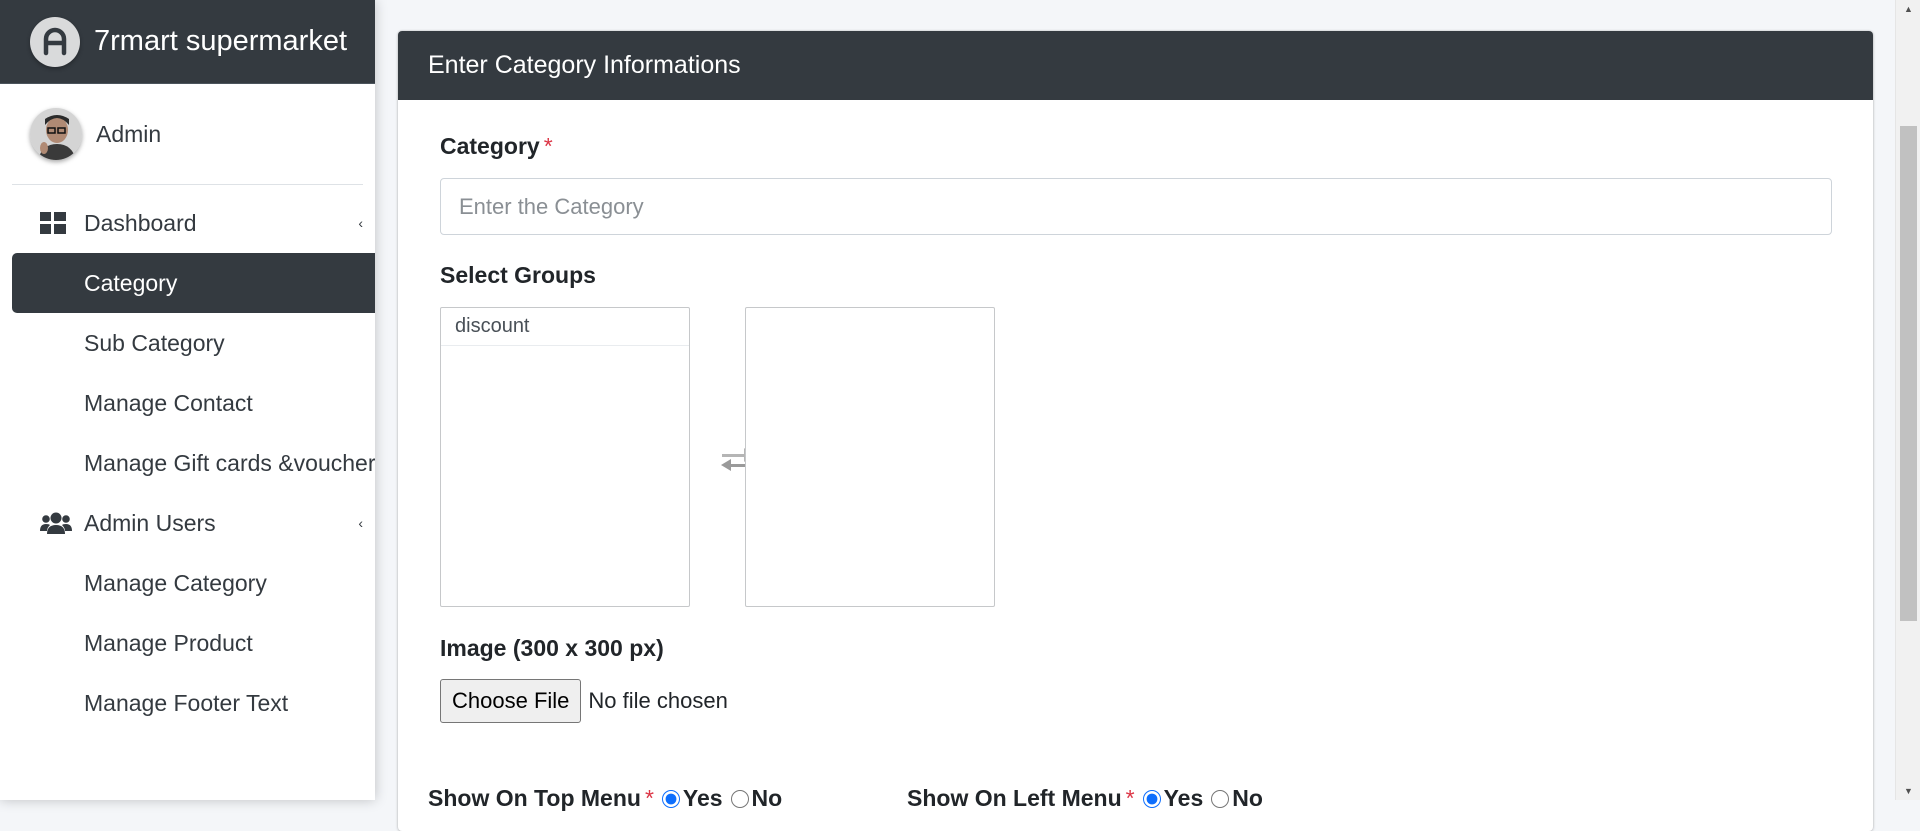 The image size is (1920, 831). I want to click on sidebar-item-label: Sub Category, so click(154, 342).